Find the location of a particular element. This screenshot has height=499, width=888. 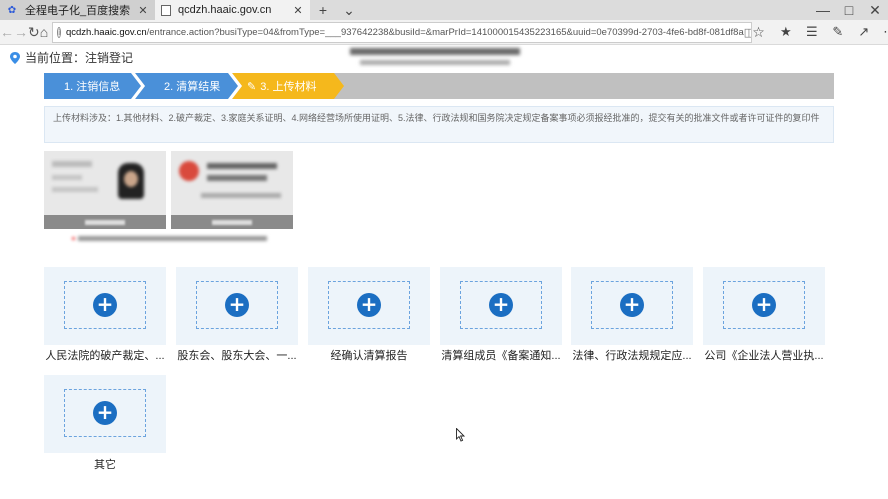

pen-icon: ✎ is located at coordinates (838, 32).